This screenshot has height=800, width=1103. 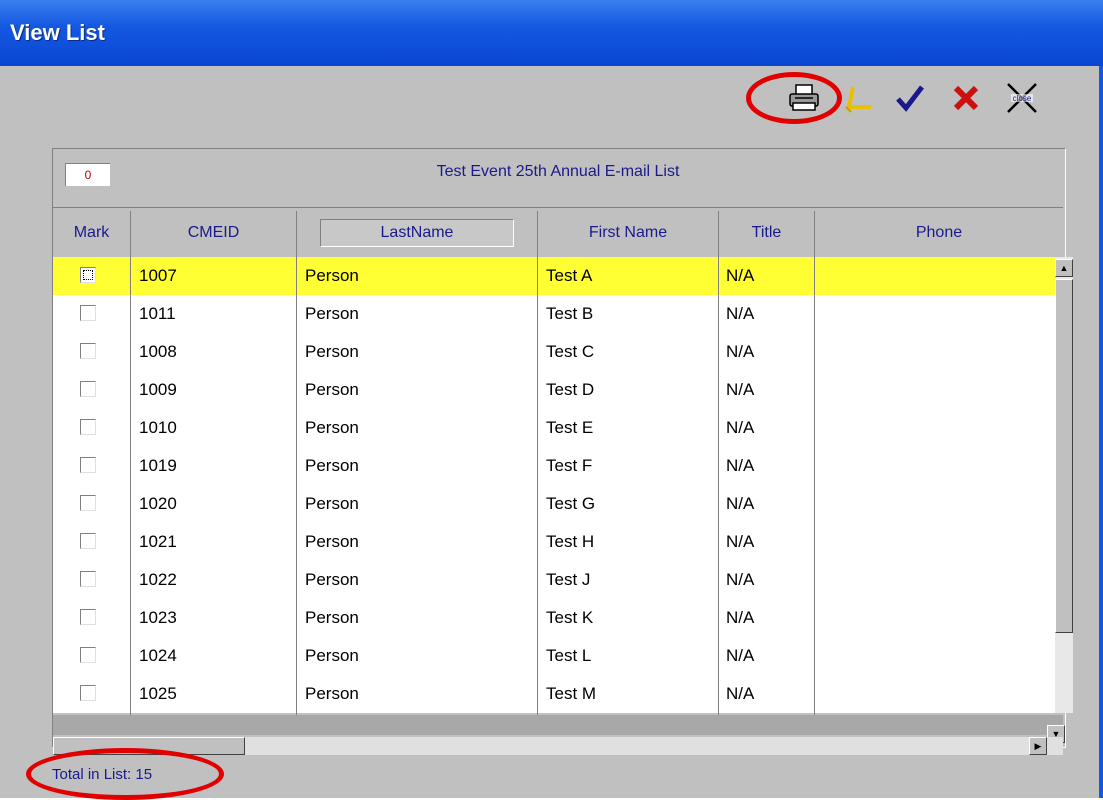 What do you see at coordinates (569, 465) in the screenshot?
I see `cell-first: Test F` at bounding box center [569, 465].